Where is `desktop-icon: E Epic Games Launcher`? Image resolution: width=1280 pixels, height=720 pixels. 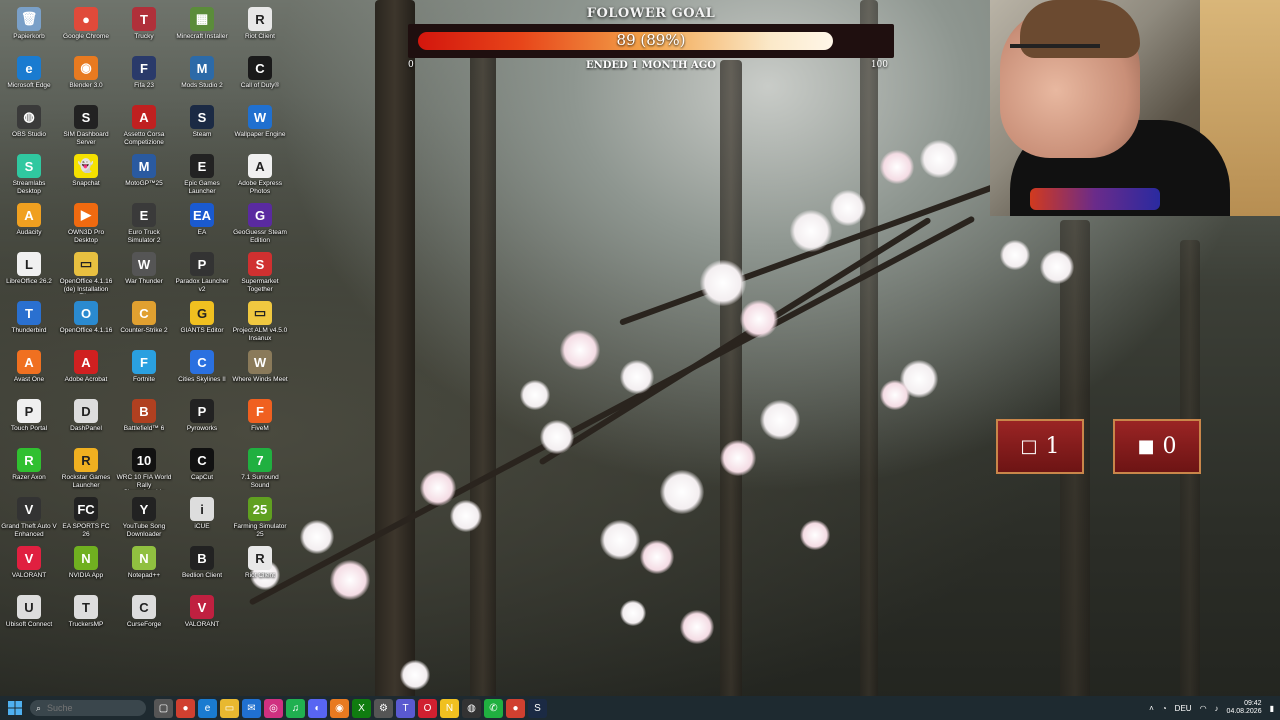 desktop-icon: E Epic Games Launcher is located at coordinates (202, 175).